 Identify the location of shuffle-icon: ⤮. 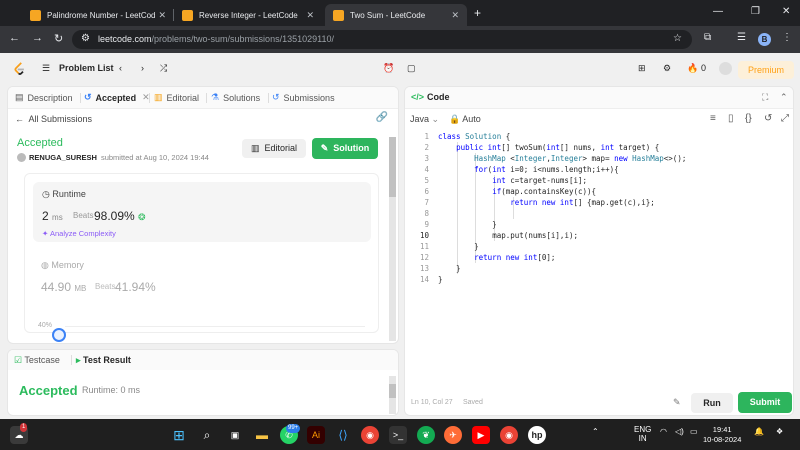
(163, 68).